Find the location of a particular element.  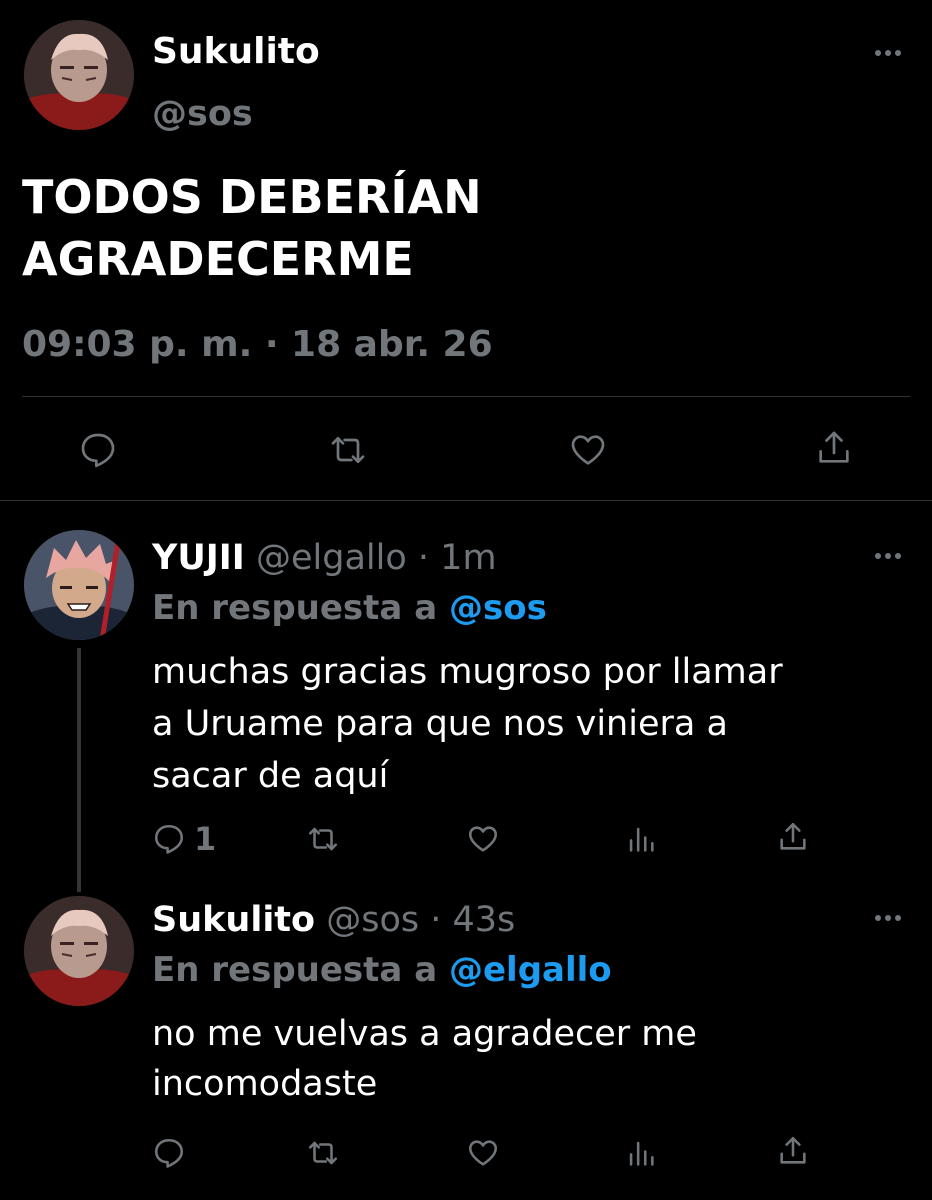

display-name: YUJII is located at coordinates (198, 558).